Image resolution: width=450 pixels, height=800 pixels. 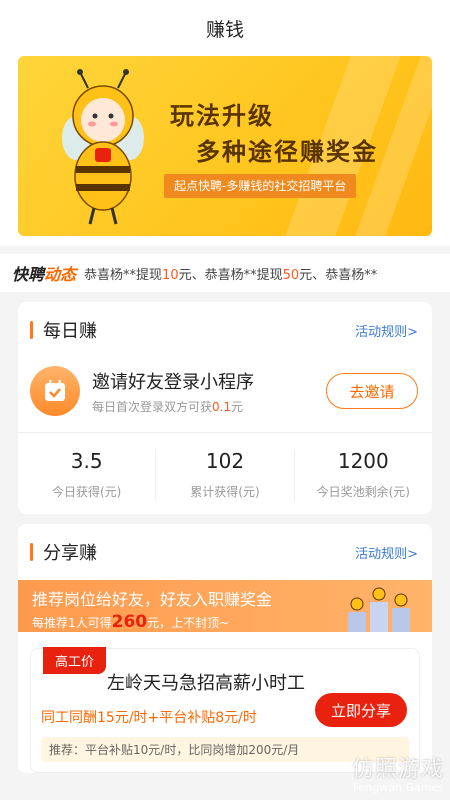 What do you see at coordinates (372, 391) in the screenshot?
I see `invite-button: 去邀请` at bounding box center [372, 391].